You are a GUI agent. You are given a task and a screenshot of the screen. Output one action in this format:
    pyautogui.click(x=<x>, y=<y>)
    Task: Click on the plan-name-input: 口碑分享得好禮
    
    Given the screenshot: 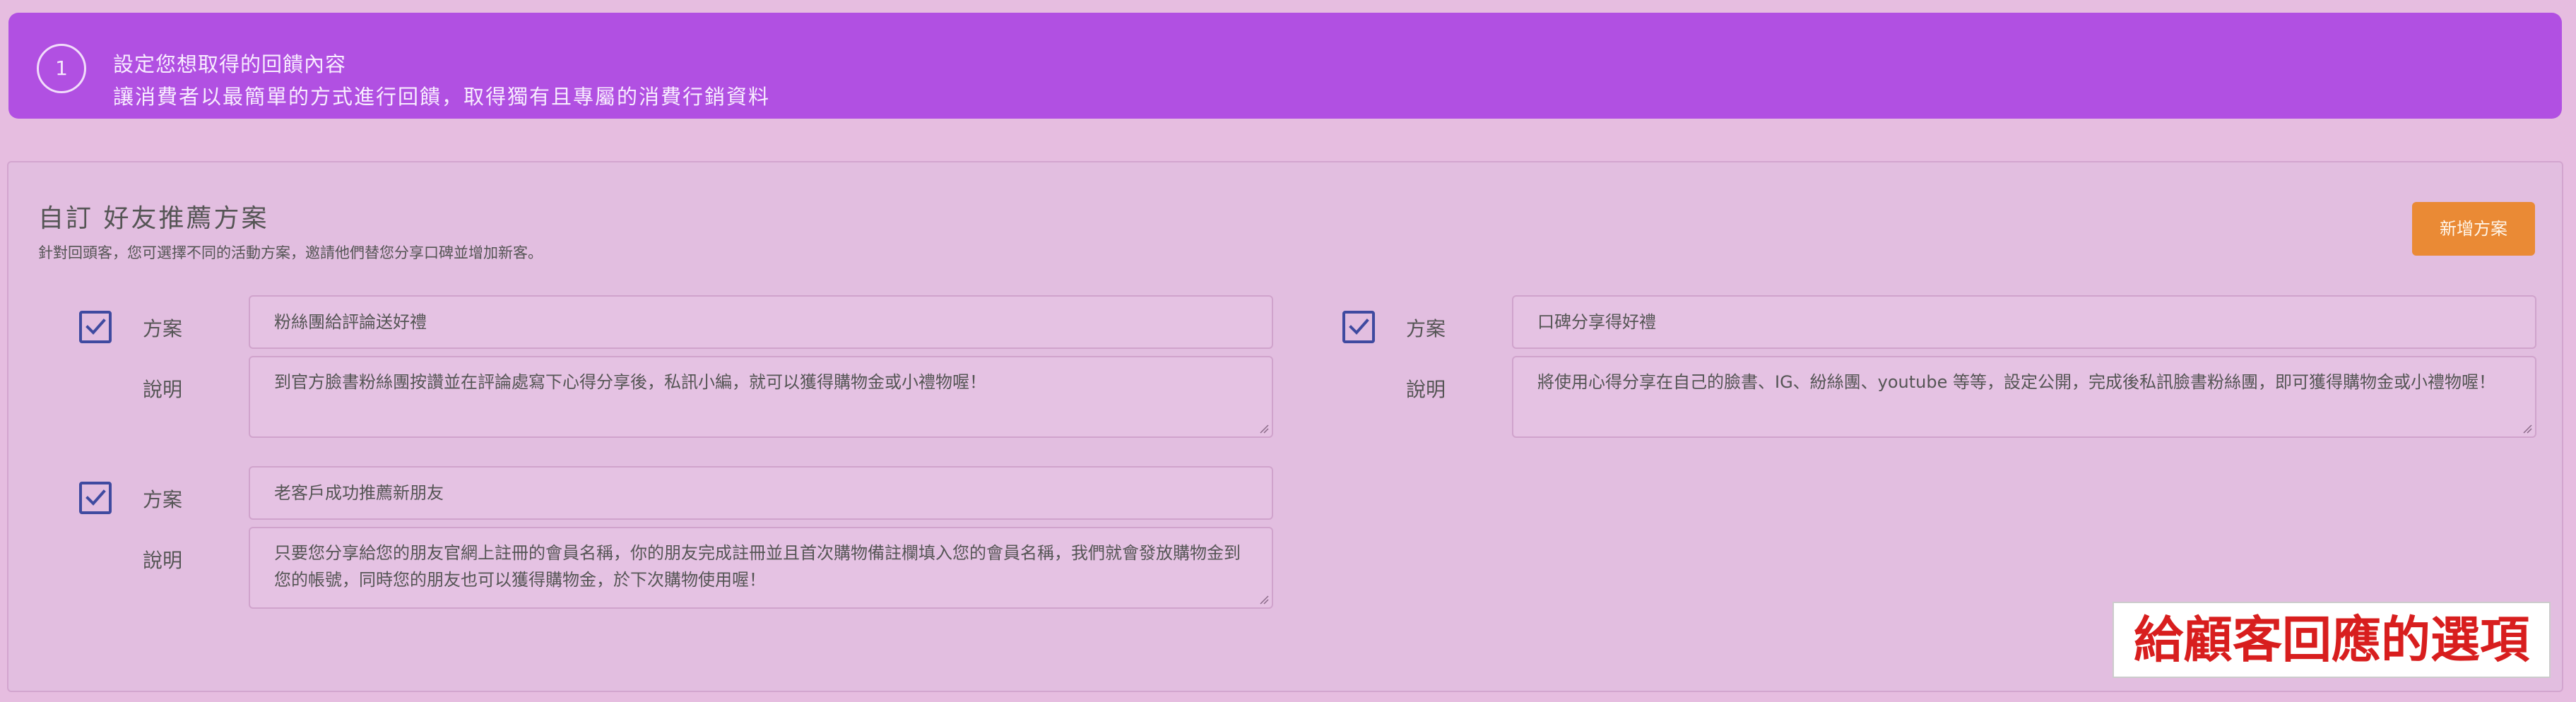 What is the action you would take?
    pyautogui.click(x=2024, y=322)
    